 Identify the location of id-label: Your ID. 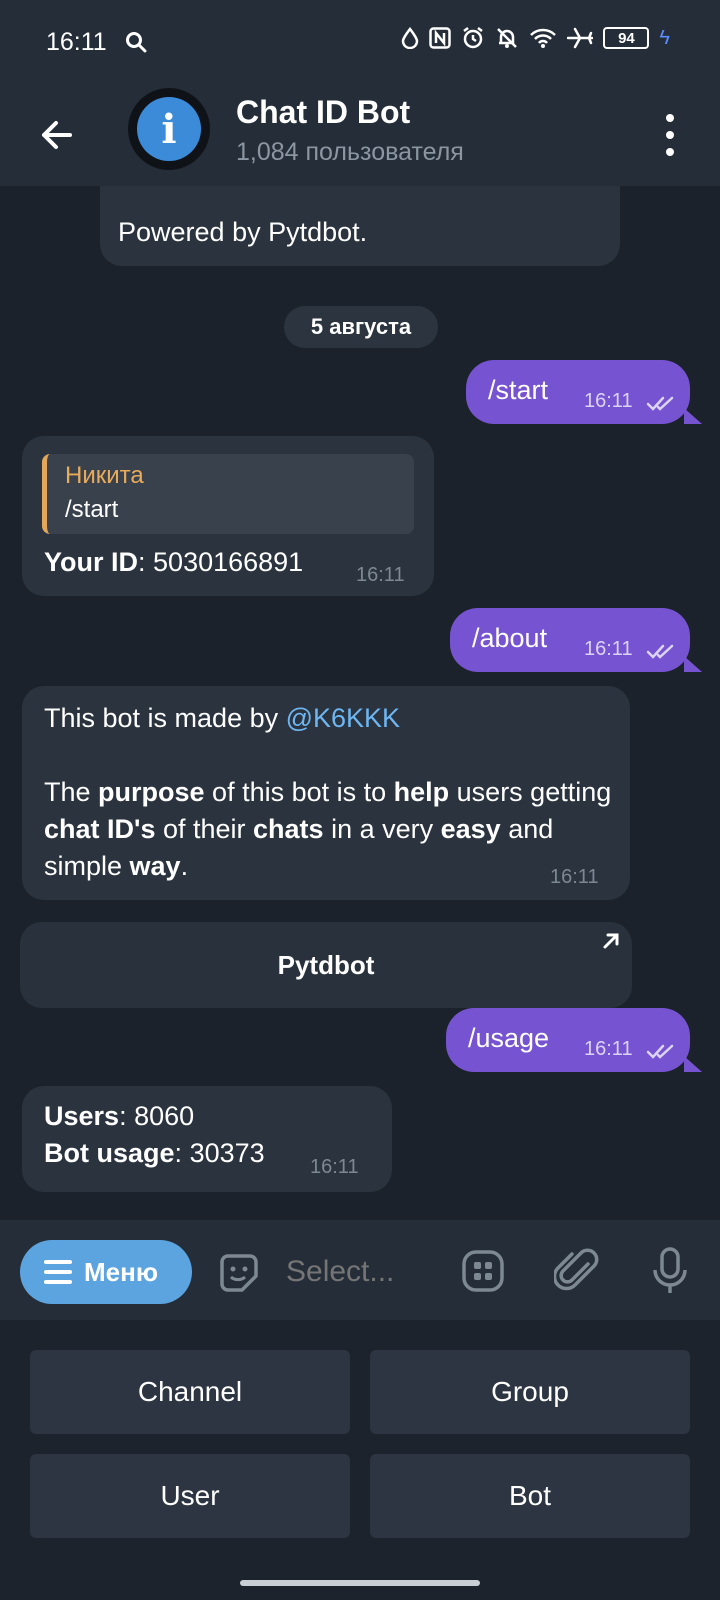
(91, 562).